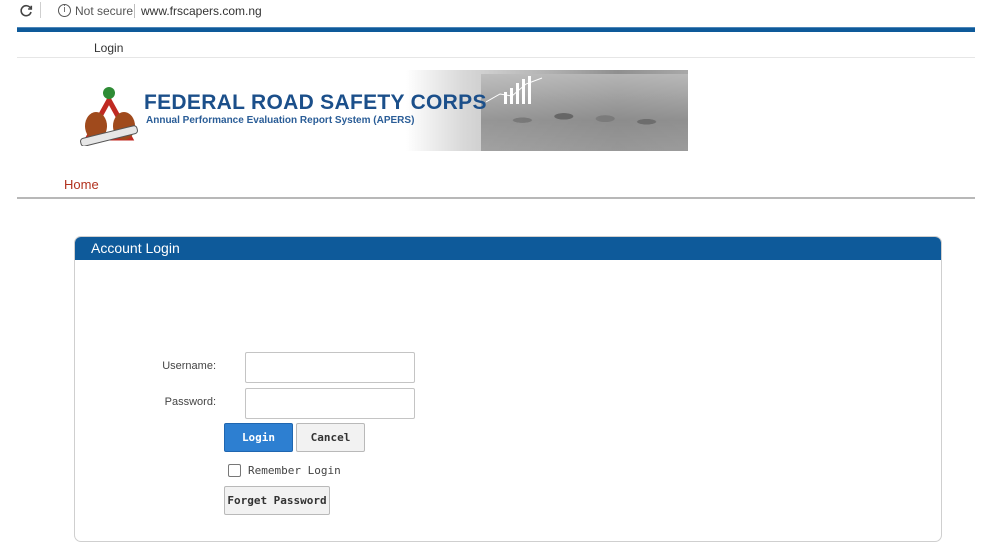  Describe the element at coordinates (496, 57) in the screenshot. I see `top-divider` at that location.